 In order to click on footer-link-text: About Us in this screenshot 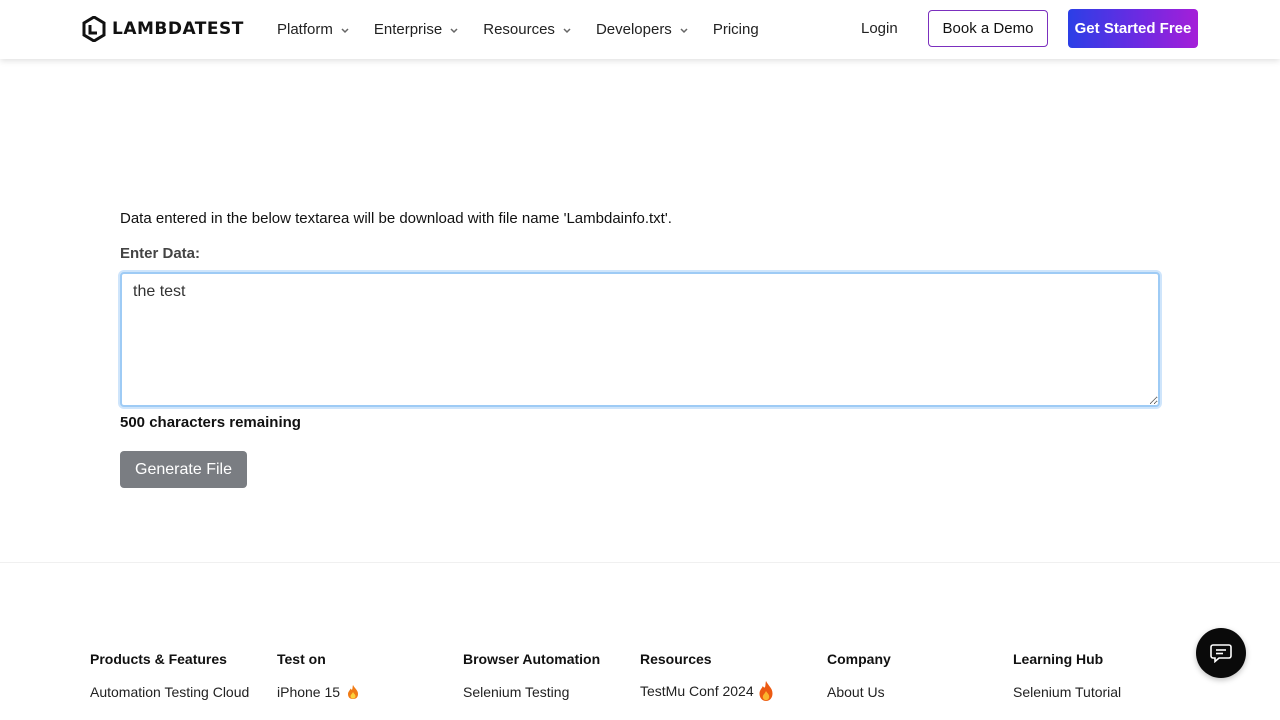, I will do `click(856, 692)`.